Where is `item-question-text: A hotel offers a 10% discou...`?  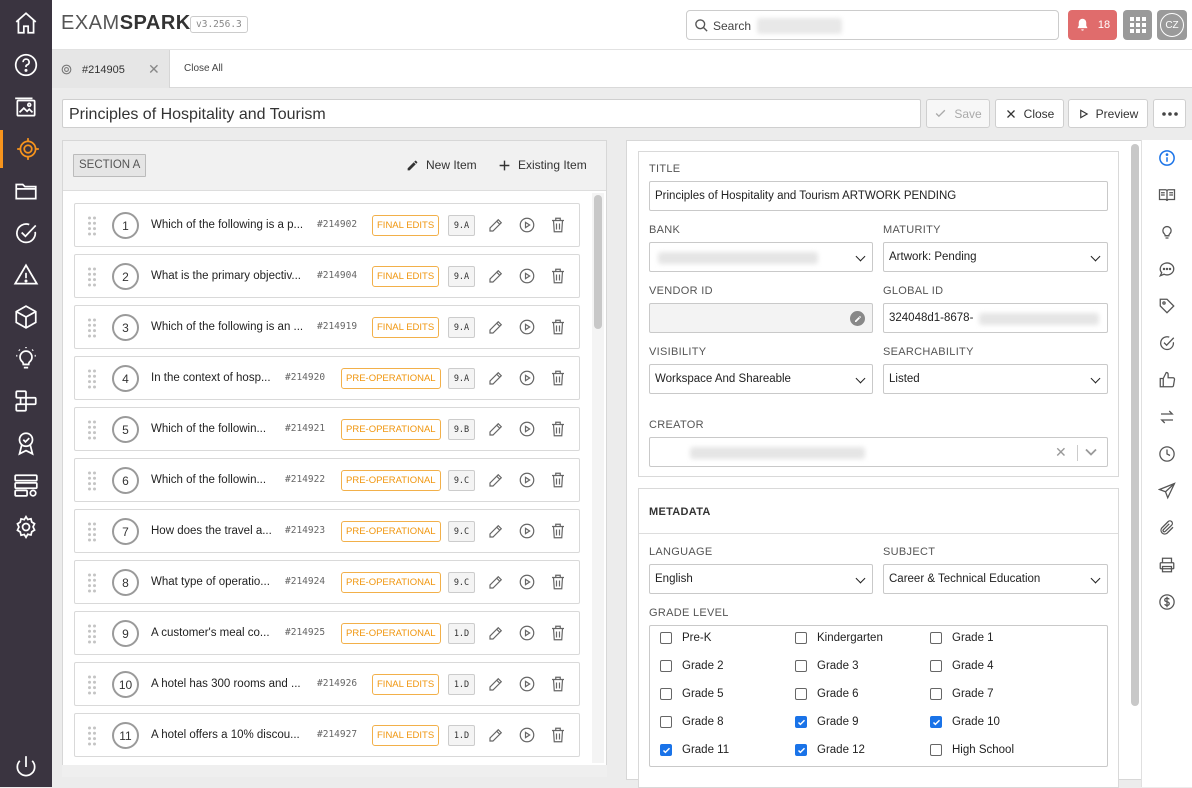 item-question-text: A hotel offers a 10% discou... is located at coordinates (229, 735).